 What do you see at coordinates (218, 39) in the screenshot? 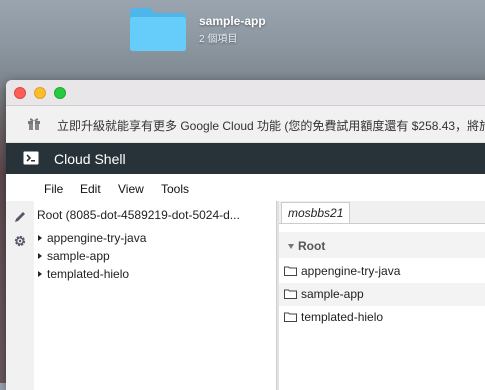
I see `desktop-folder-count: 2 個項目` at bounding box center [218, 39].